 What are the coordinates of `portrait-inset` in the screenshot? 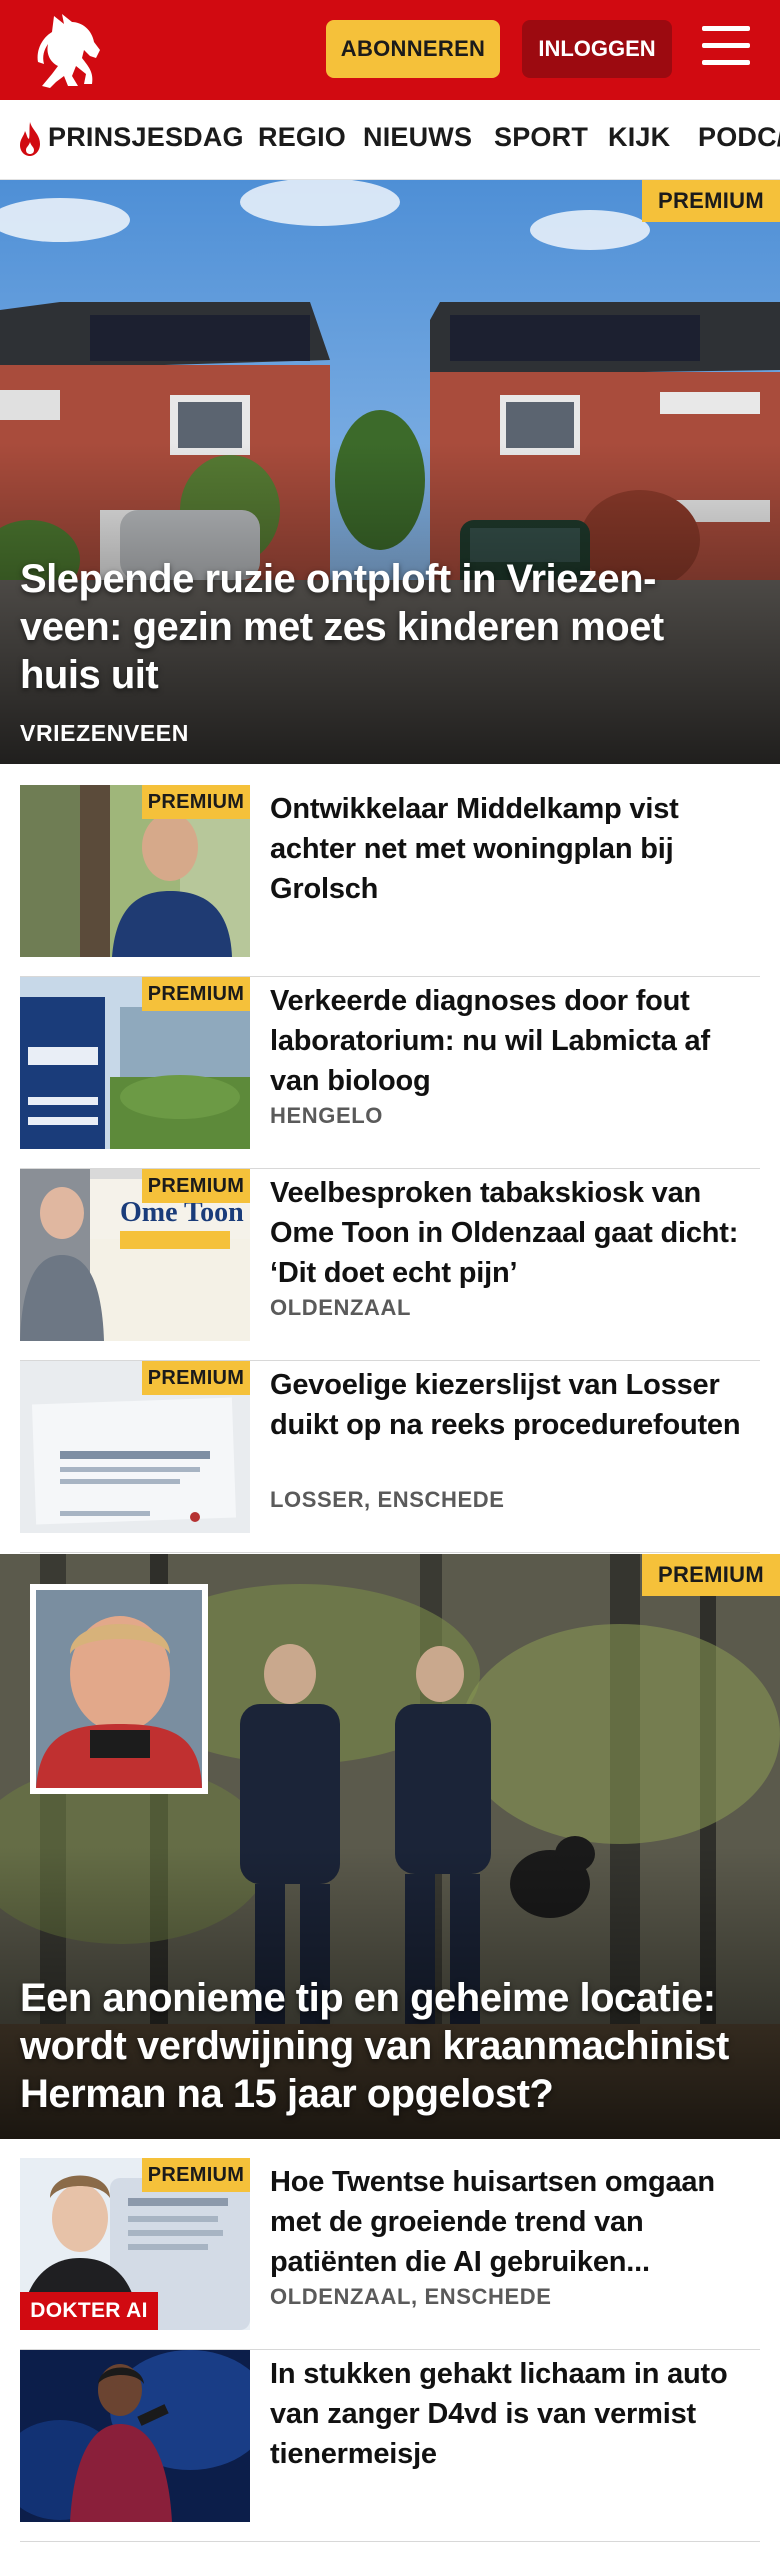 It's located at (119, 1689).